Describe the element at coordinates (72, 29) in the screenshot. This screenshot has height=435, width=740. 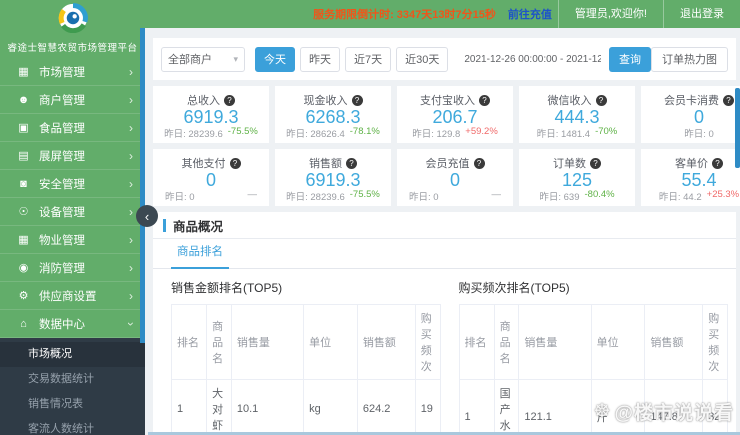
I see `logo: 睿途士智慧农贸市场管理平台` at that location.